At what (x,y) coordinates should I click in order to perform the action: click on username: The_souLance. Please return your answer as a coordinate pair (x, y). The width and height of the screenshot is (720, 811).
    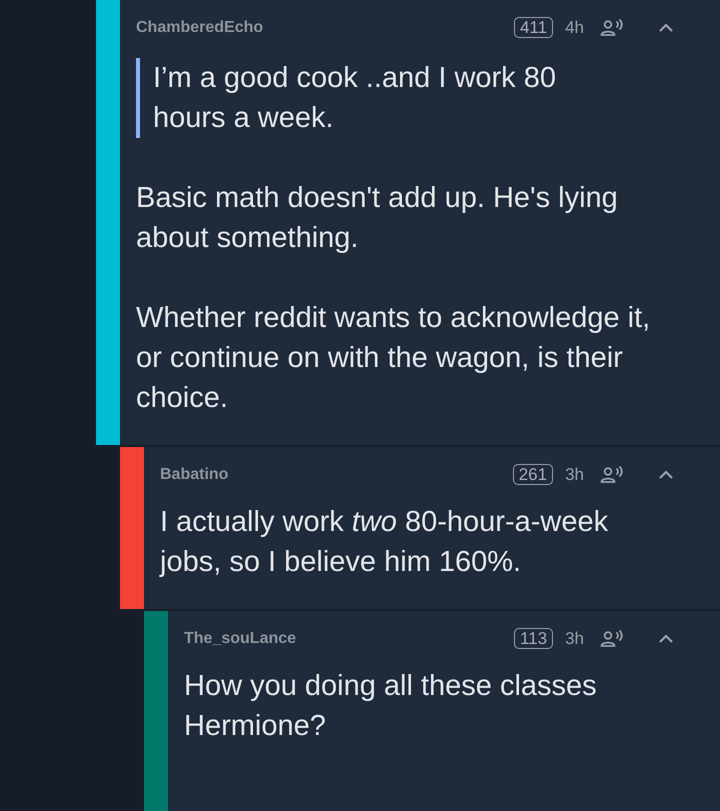
    Looking at the image, I should click on (349, 639).